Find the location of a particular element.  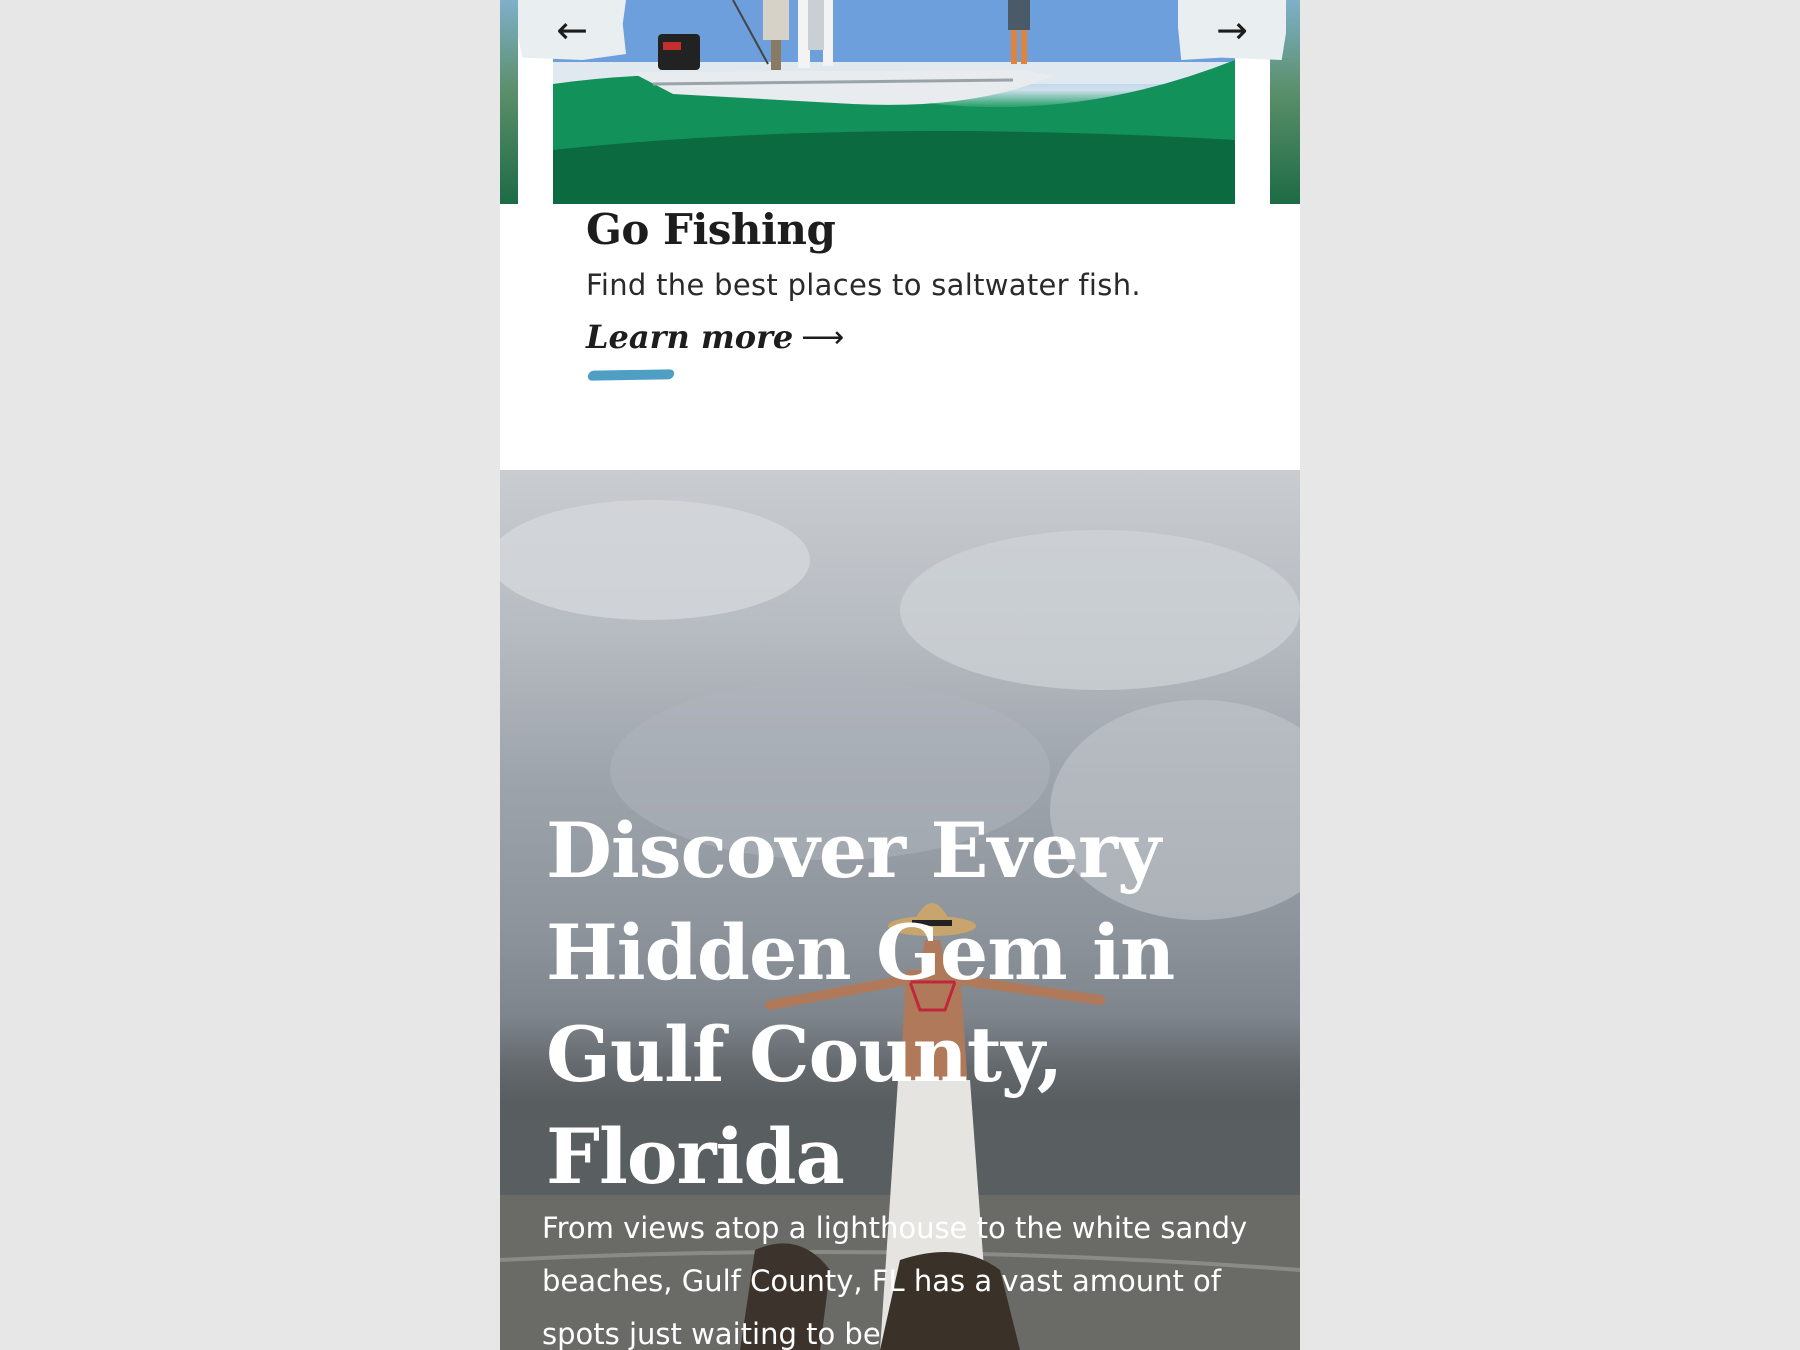

card-description: Find the best places to saltwater fish. is located at coordinates (863, 285).